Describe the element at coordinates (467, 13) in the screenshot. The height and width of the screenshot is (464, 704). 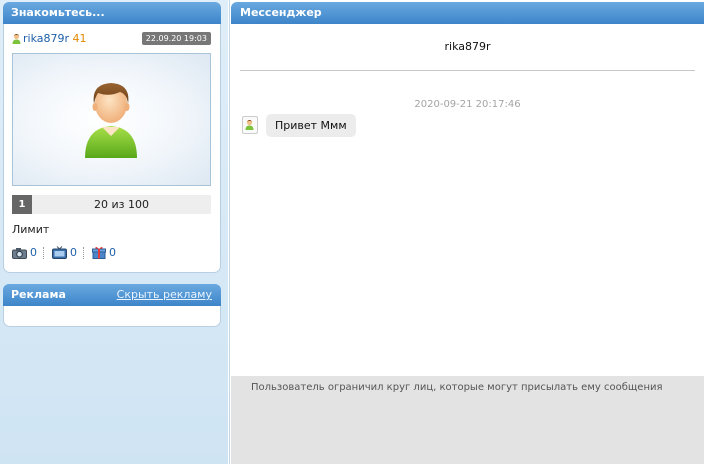
I see `messenger-title: Мессенджер` at that location.